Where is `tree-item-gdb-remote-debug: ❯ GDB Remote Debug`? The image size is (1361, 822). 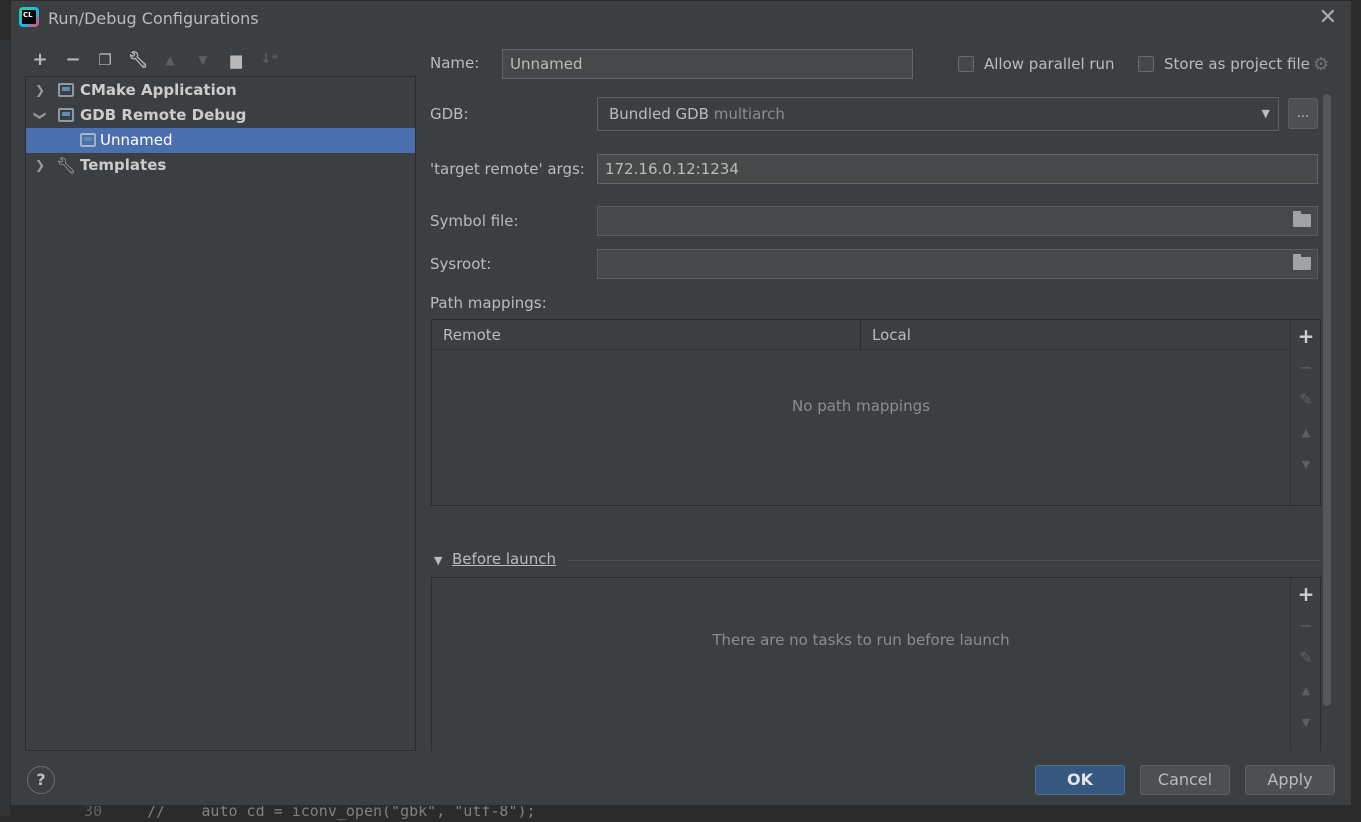 tree-item-gdb-remote-debug: ❯ GDB Remote Debug is located at coordinates (220, 115).